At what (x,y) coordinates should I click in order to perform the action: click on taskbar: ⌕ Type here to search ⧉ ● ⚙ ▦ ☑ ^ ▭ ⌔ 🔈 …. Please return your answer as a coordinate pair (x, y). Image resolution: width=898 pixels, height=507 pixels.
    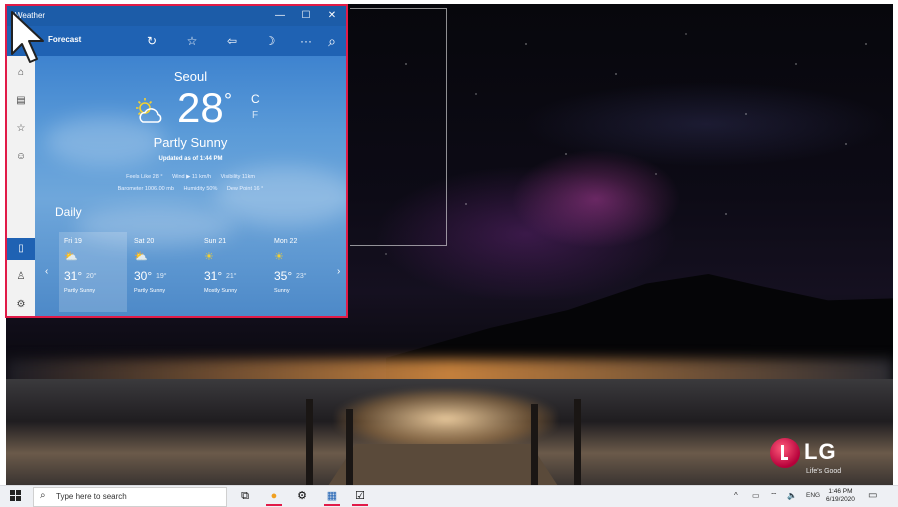
    Looking at the image, I should click on (449, 496).